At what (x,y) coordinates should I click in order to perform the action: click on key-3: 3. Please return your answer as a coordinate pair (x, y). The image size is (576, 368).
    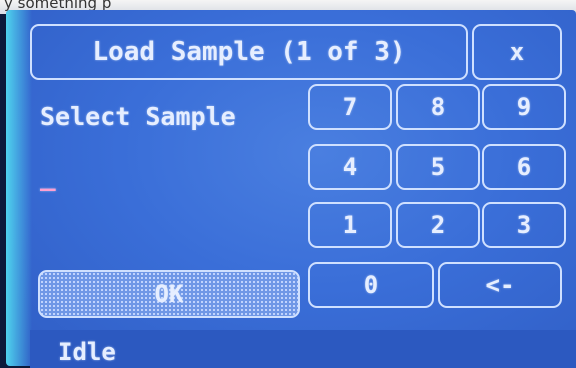
    Looking at the image, I should click on (524, 225).